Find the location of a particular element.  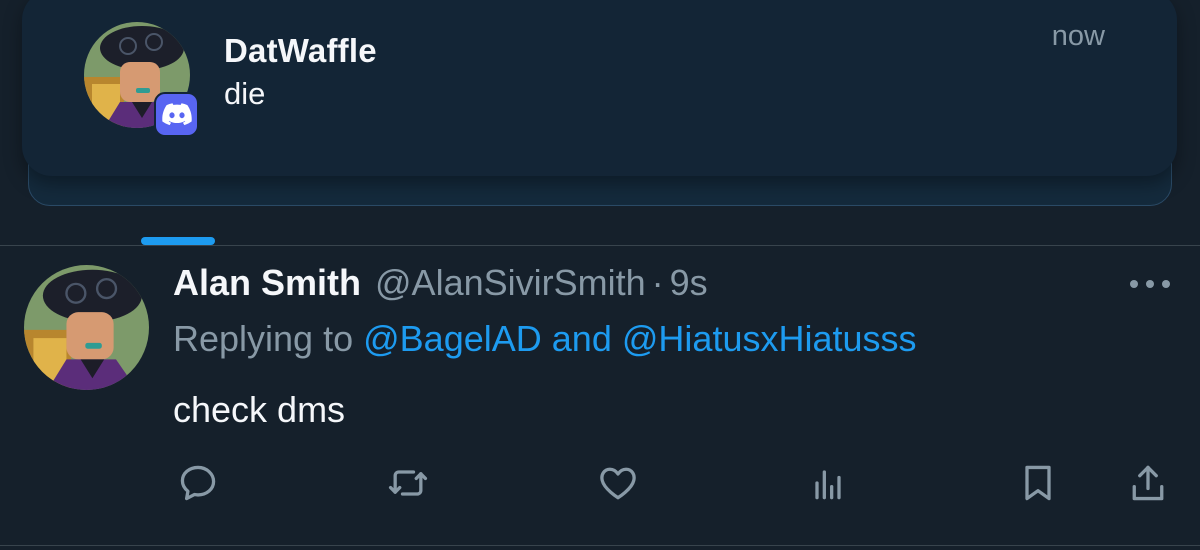

tweet-text: check dms is located at coordinates (259, 409).